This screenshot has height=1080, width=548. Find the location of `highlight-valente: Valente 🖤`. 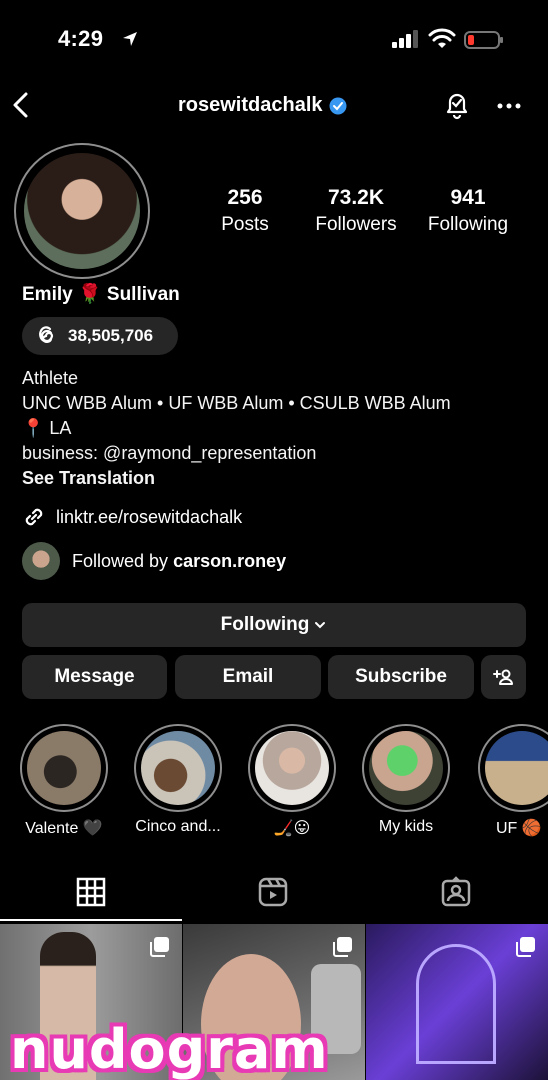

highlight-valente: Valente 🖤 is located at coordinates (64, 781).